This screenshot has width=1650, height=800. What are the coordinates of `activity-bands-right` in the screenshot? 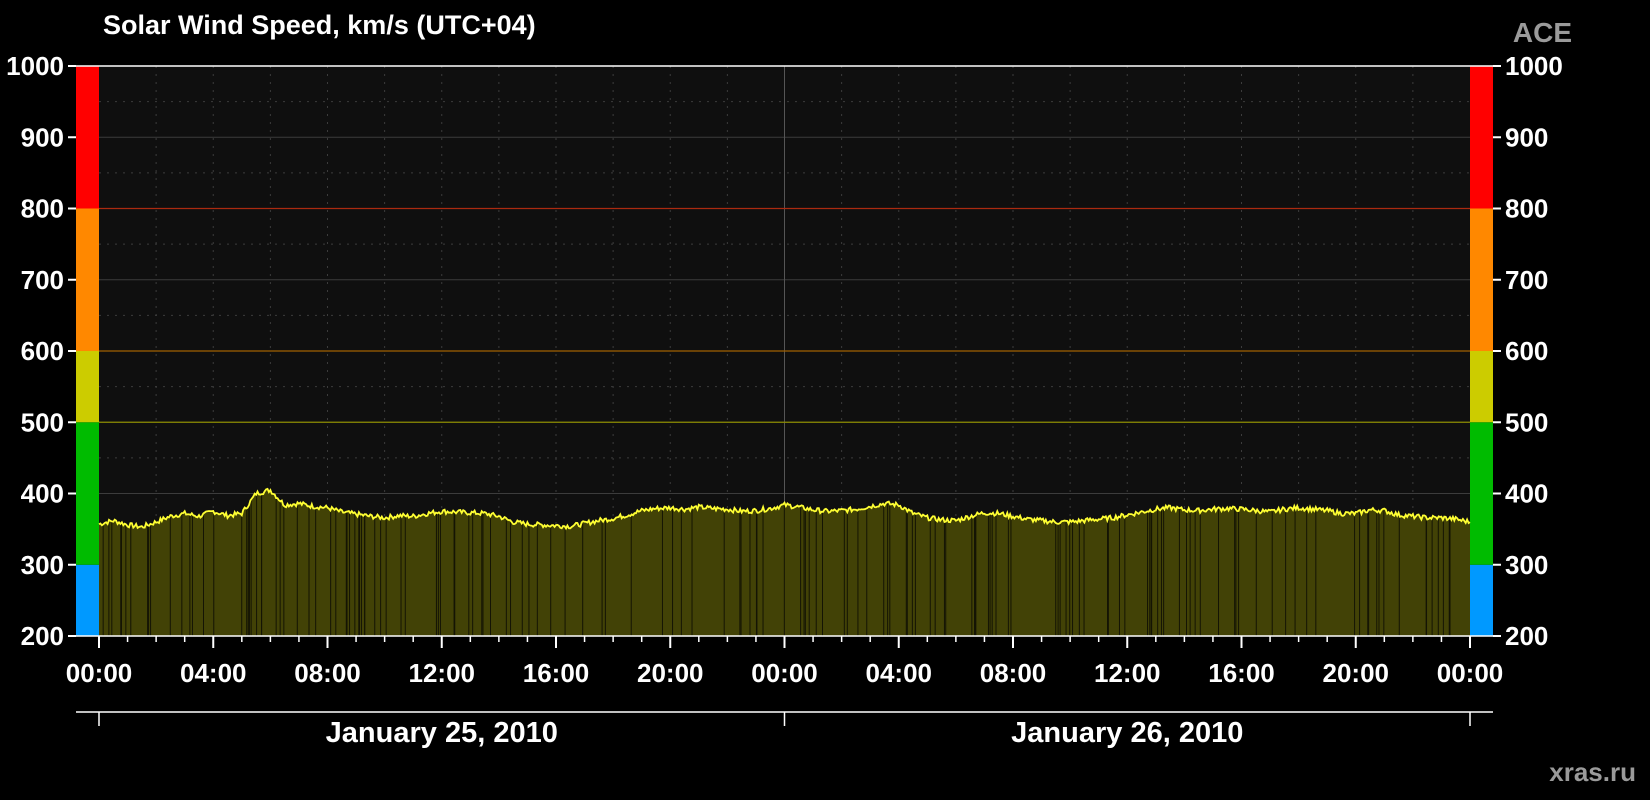 It's located at (1481, 351).